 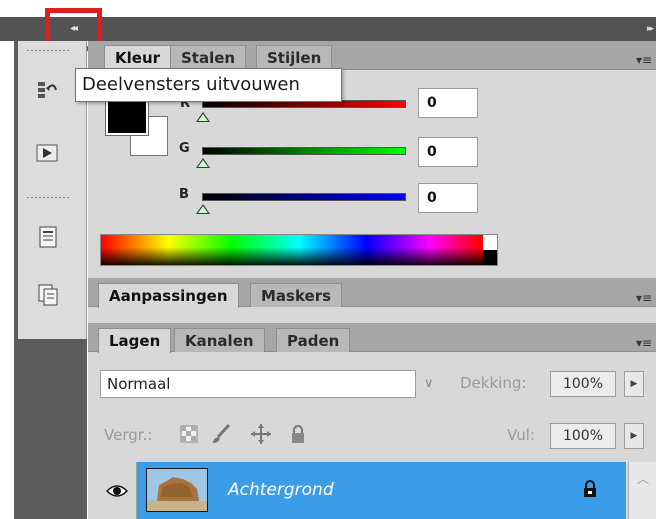 What do you see at coordinates (304, 151) in the screenshot?
I see `green-slider` at bounding box center [304, 151].